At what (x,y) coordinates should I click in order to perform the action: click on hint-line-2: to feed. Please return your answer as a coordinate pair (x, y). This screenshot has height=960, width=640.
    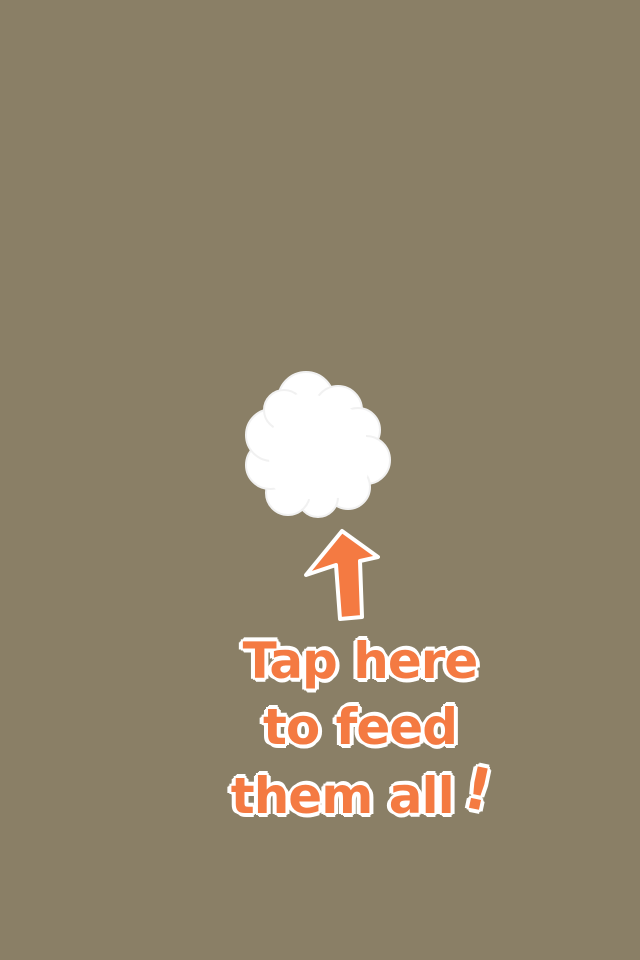
    Looking at the image, I should click on (360, 727).